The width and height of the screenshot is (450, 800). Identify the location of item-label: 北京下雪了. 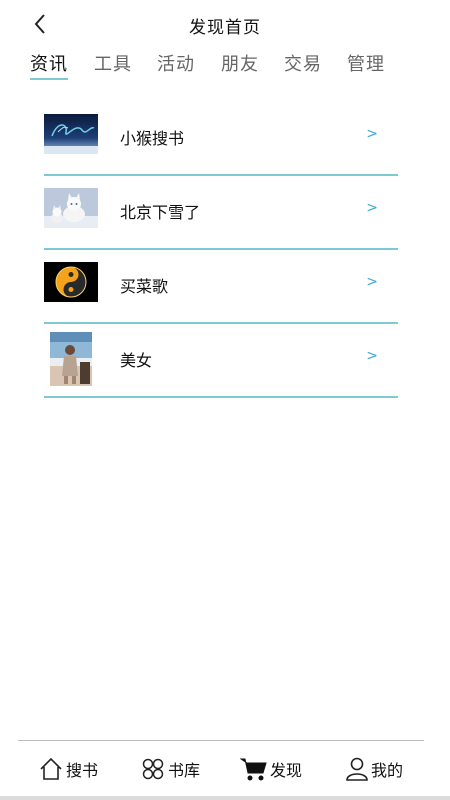
(160, 212).